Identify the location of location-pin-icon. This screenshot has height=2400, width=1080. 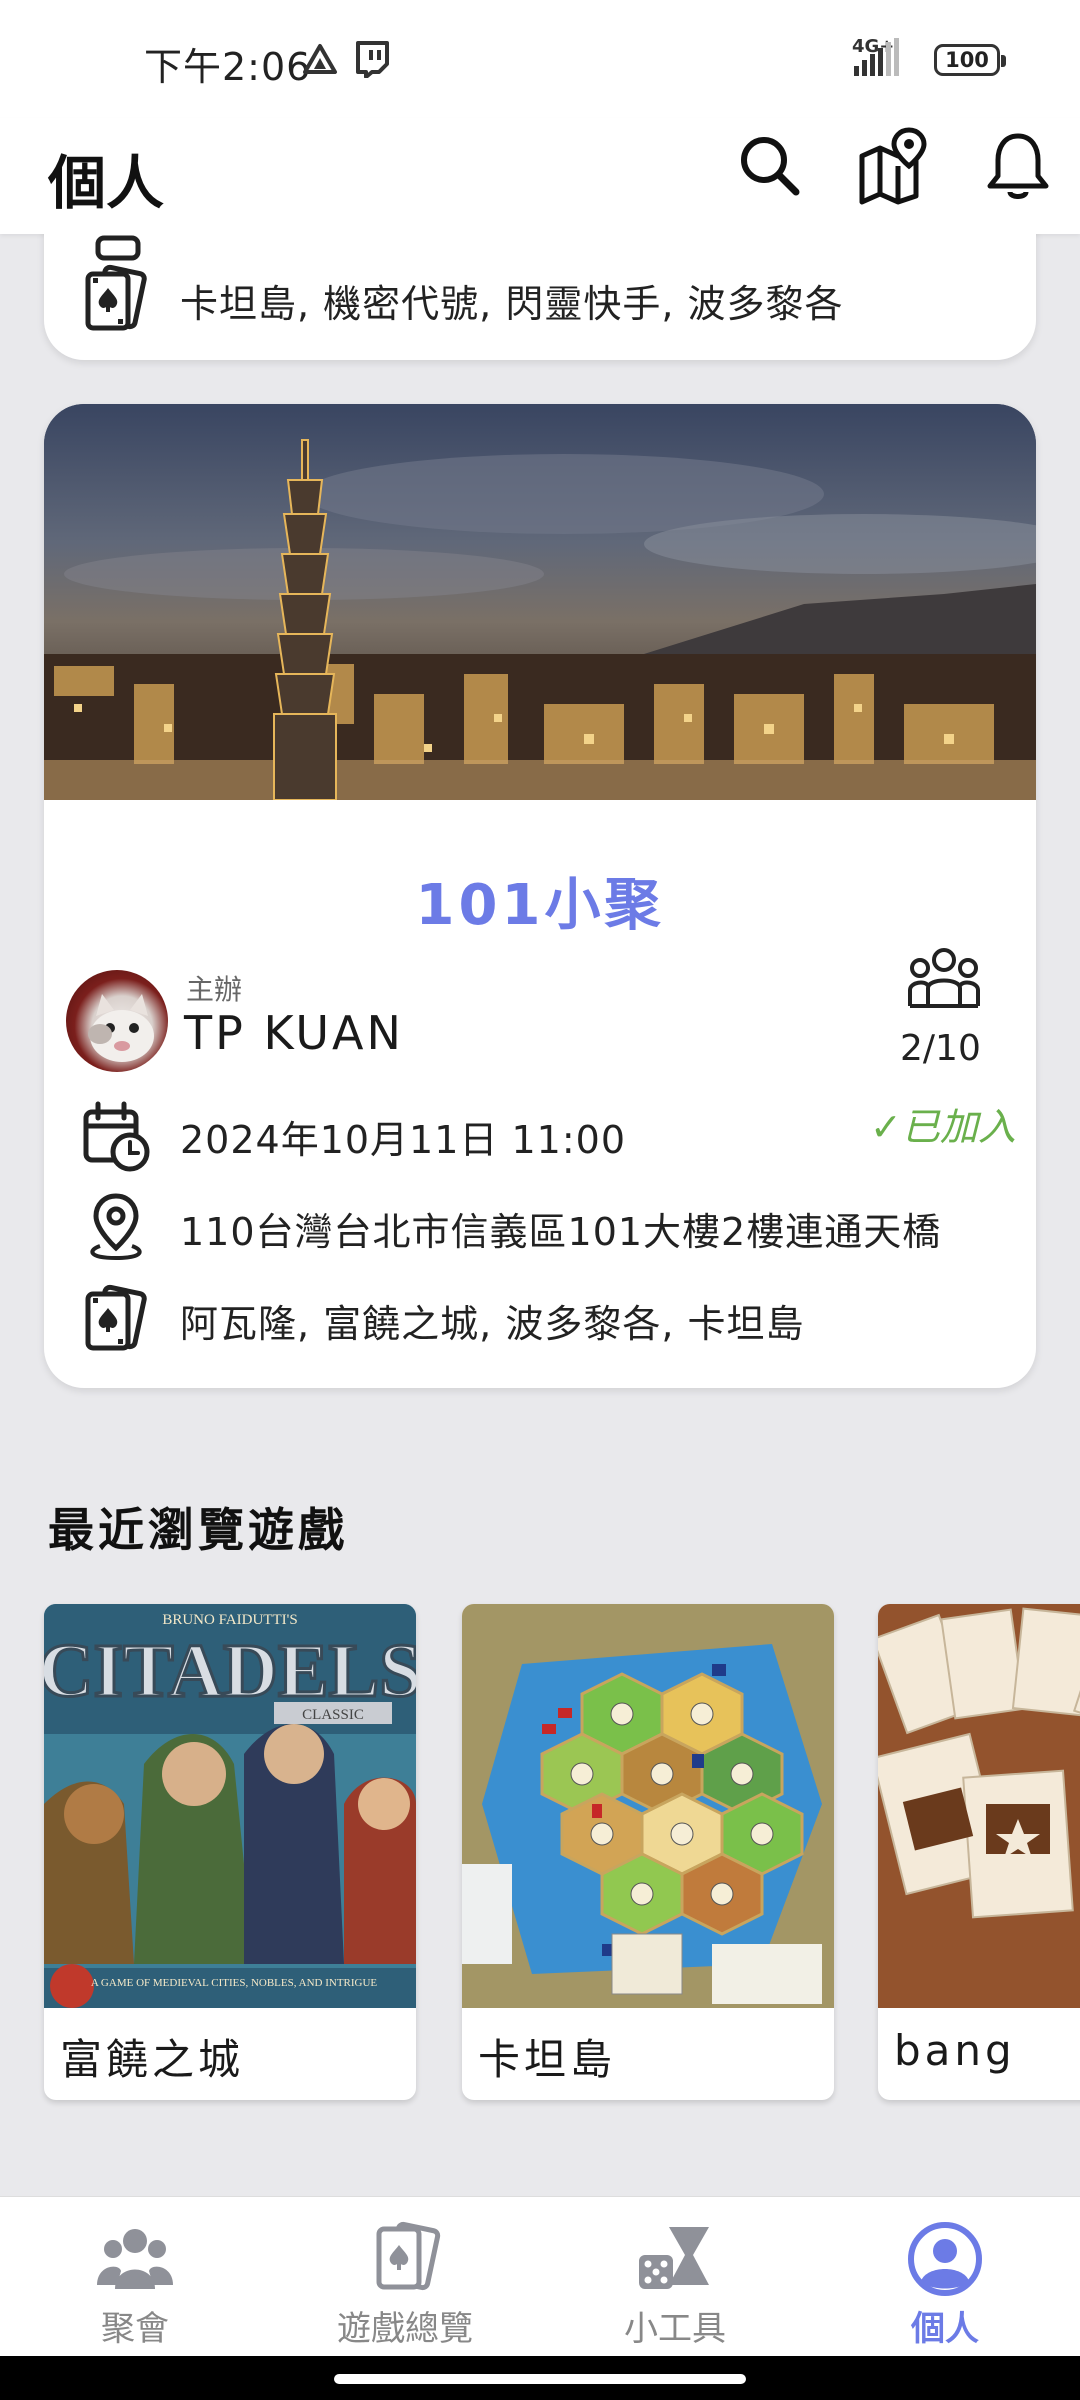
(116, 1228).